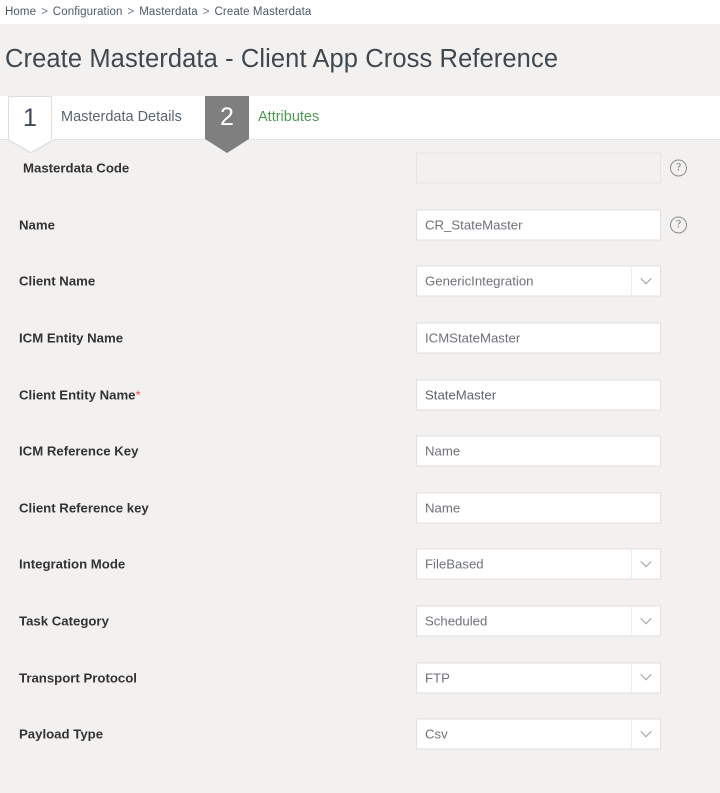 The width and height of the screenshot is (720, 793). What do you see at coordinates (360, 124) in the screenshot?
I see `tab-strip: 1 Masterdata Details 2 Attributes` at bounding box center [360, 124].